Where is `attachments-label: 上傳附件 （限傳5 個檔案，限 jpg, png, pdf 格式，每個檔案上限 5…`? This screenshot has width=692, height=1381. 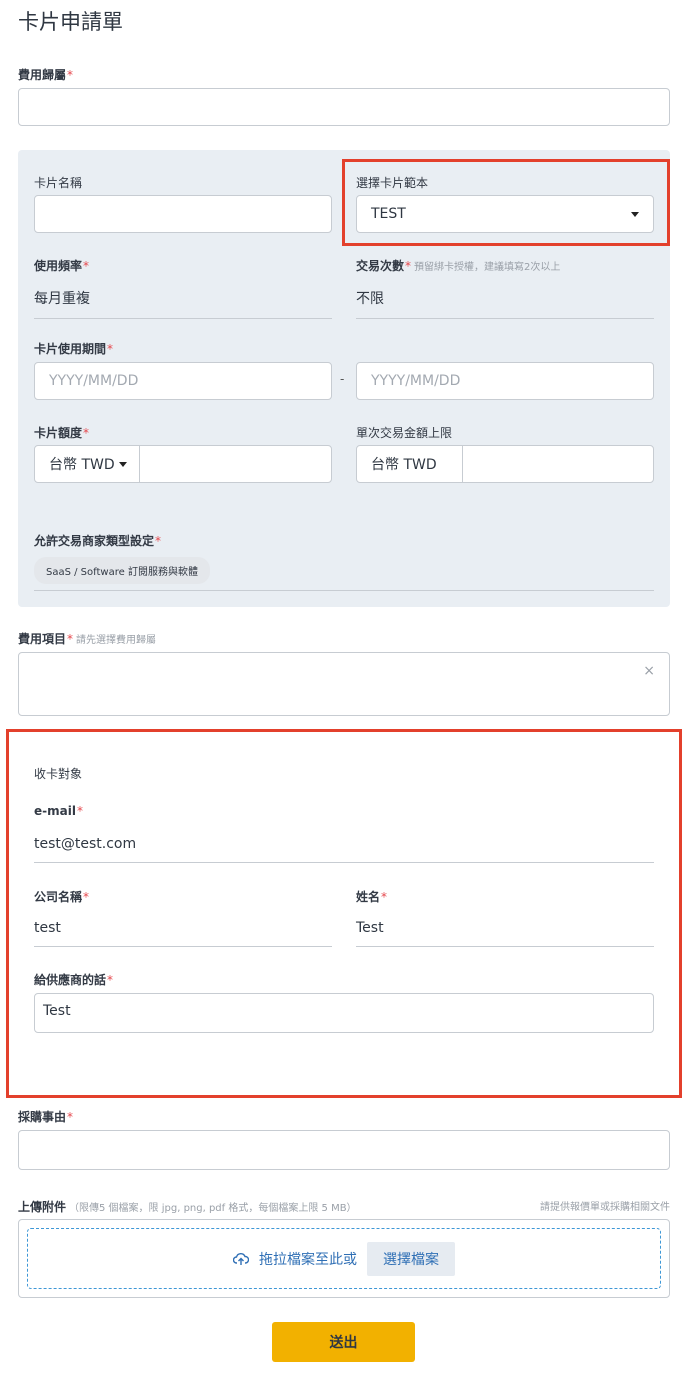
attachments-label: 上傳附件 （限傳5 個檔案，限 jpg, png, pdf 格式，每個檔案上限 5… is located at coordinates (187, 1207).